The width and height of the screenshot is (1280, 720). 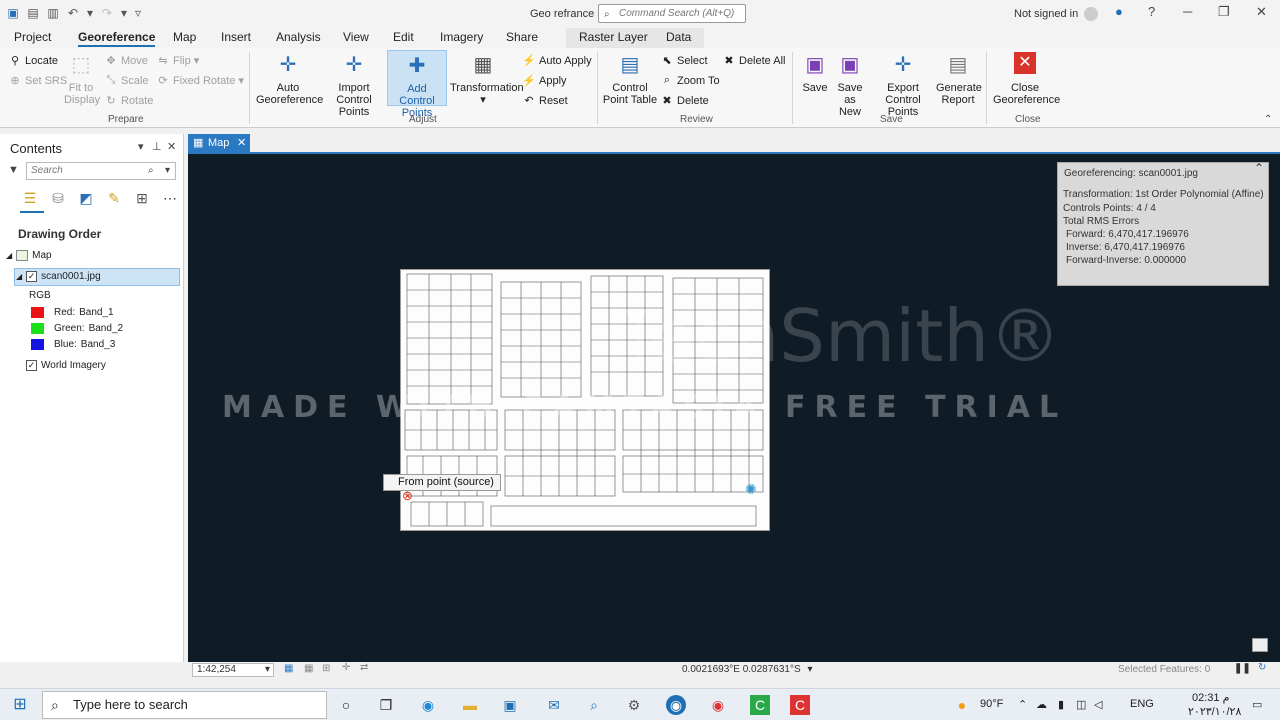 I want to click on customize-qat-icon: ▿, so click(x=138, y=13).